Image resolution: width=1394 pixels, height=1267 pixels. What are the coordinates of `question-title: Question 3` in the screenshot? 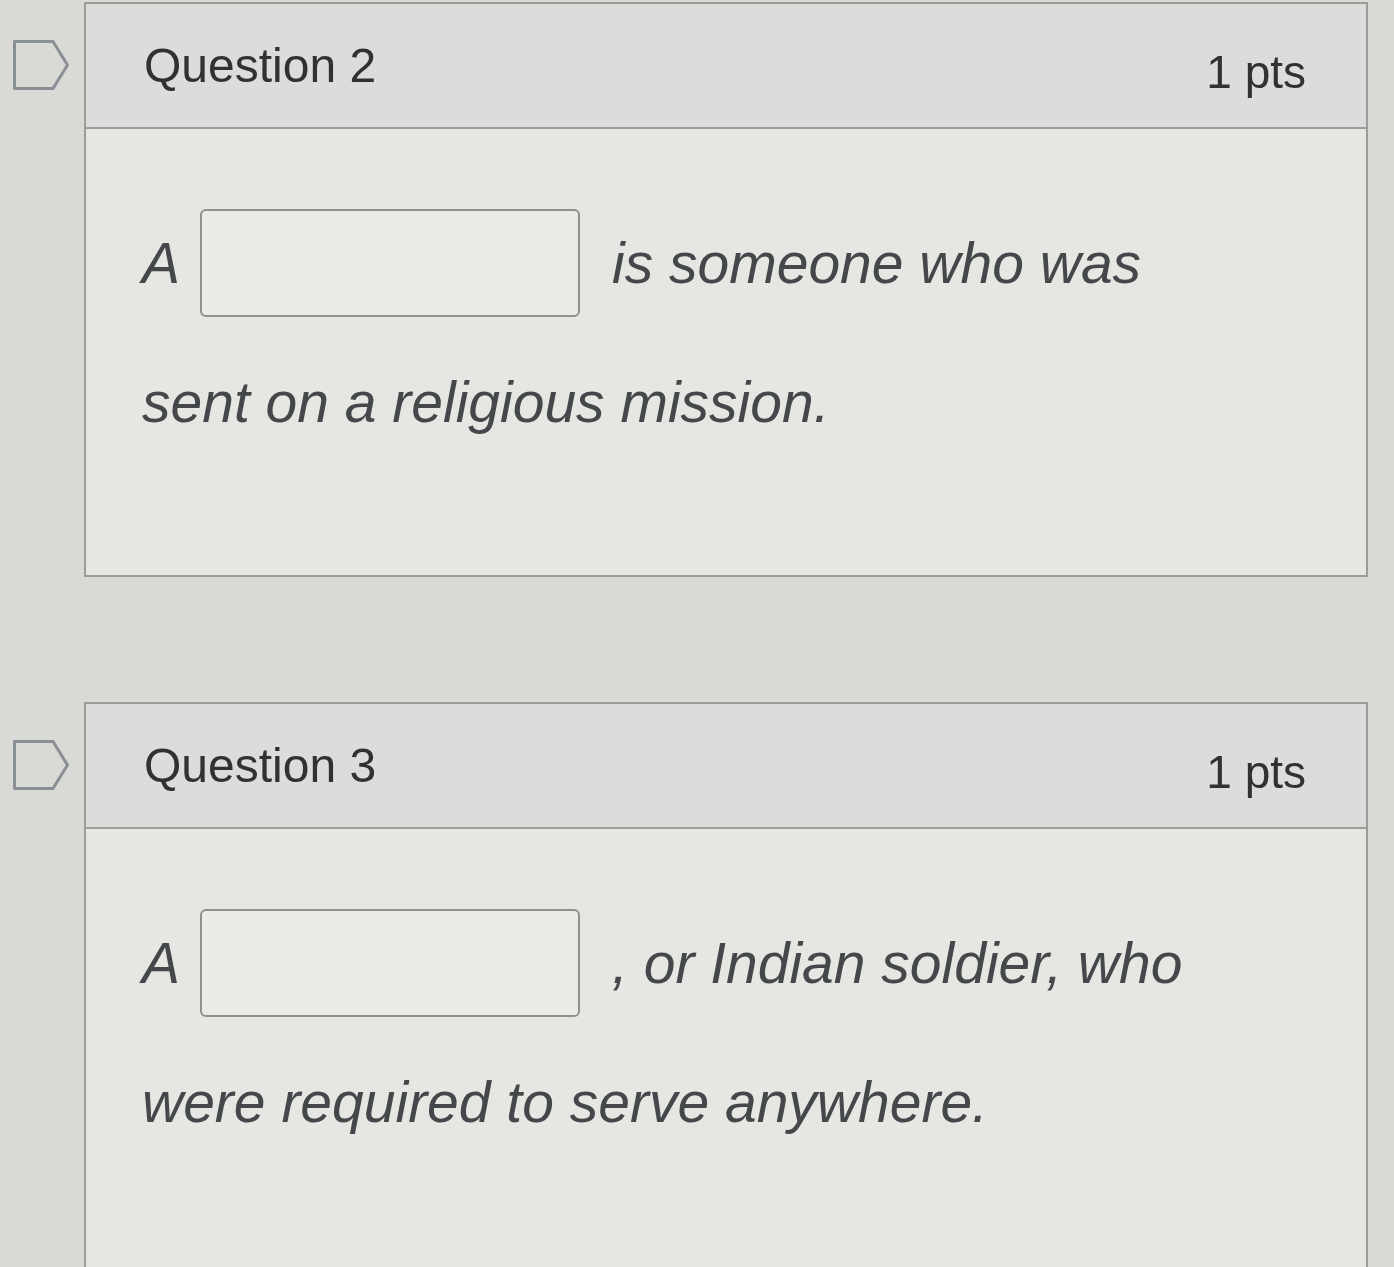 It's located at (260, 765).